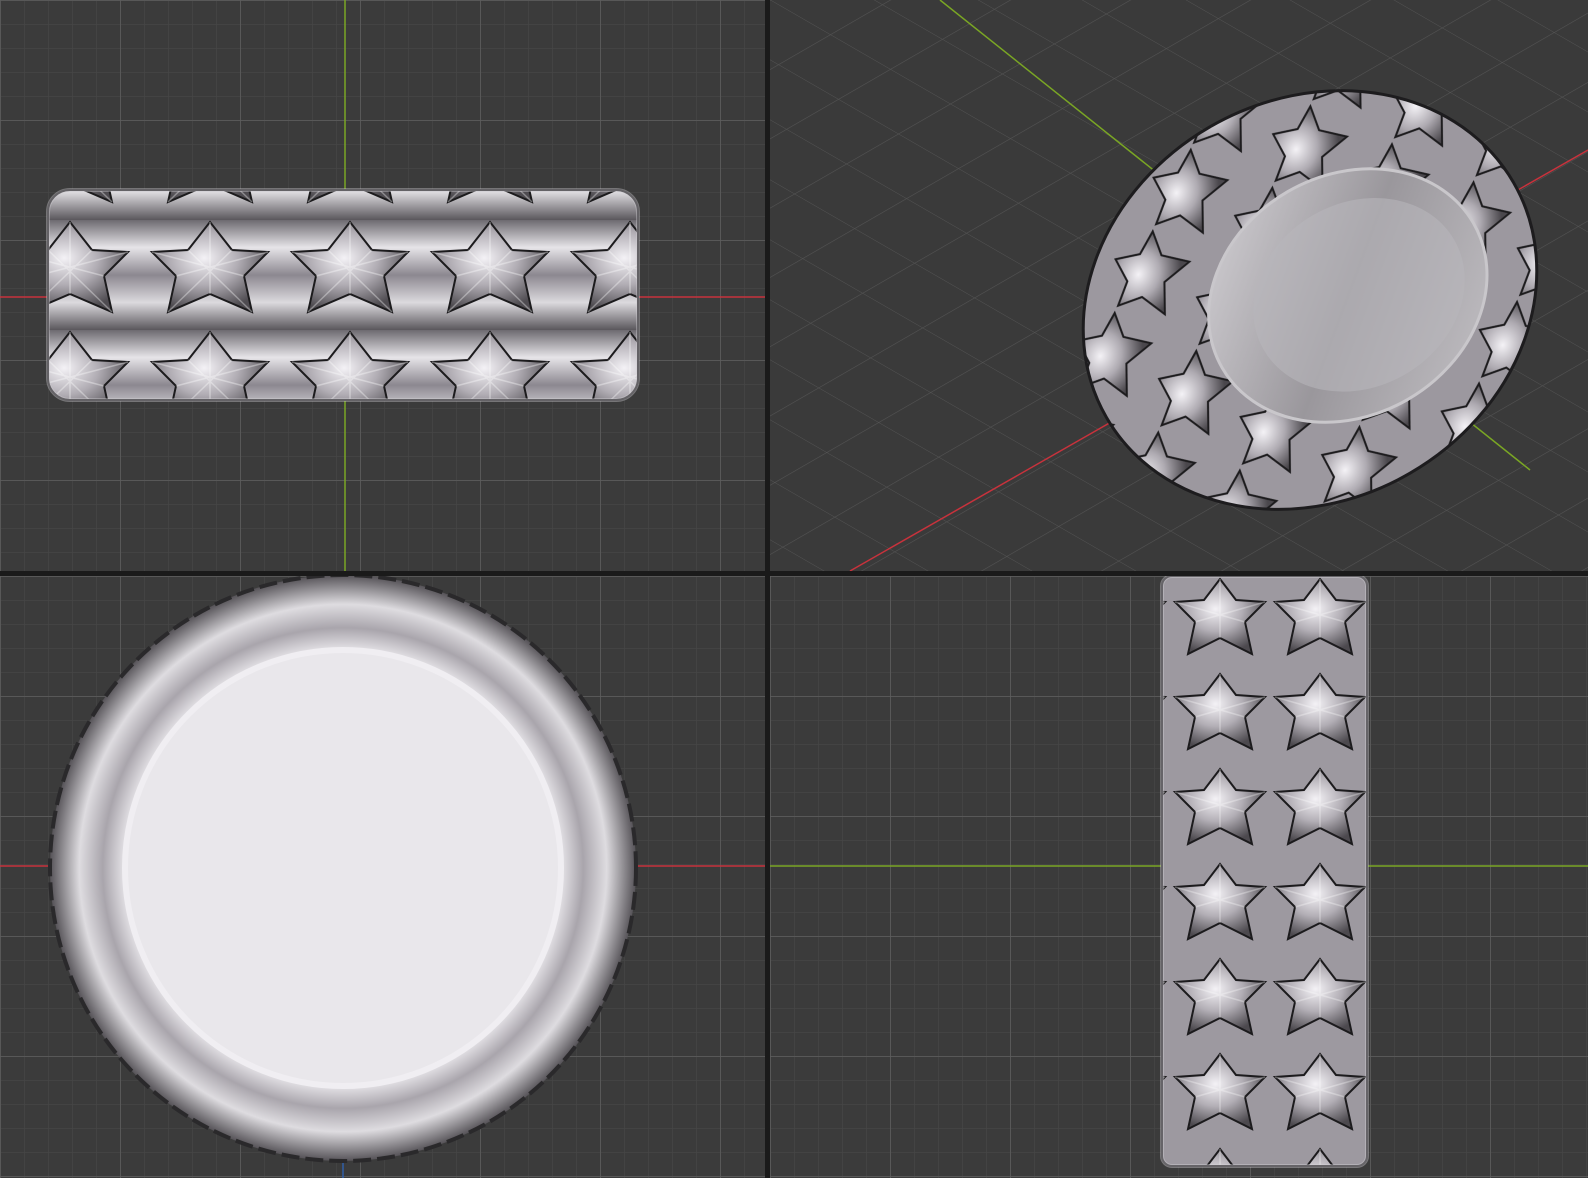  Describe the element at coordinates (1264, 872) in the screenshot. I see `ring-side` at that location.